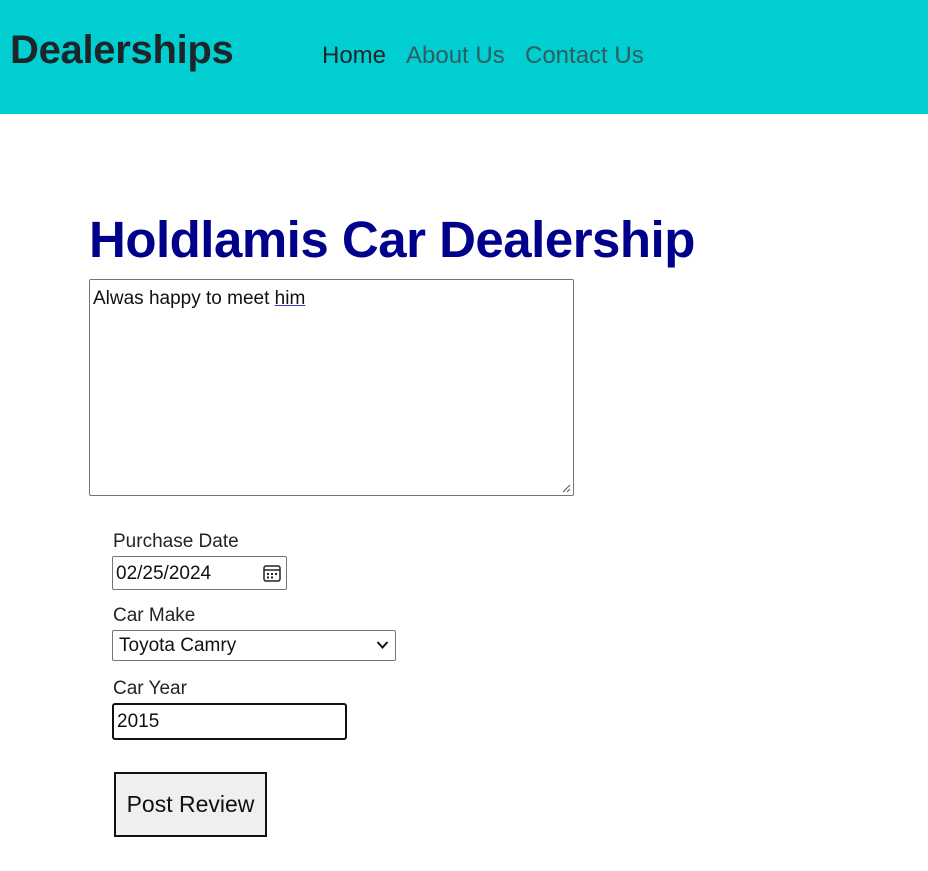  Describe the element at coordinates (122, 50) in the screenshot. I see `brand-title: Dealerships` at that location.